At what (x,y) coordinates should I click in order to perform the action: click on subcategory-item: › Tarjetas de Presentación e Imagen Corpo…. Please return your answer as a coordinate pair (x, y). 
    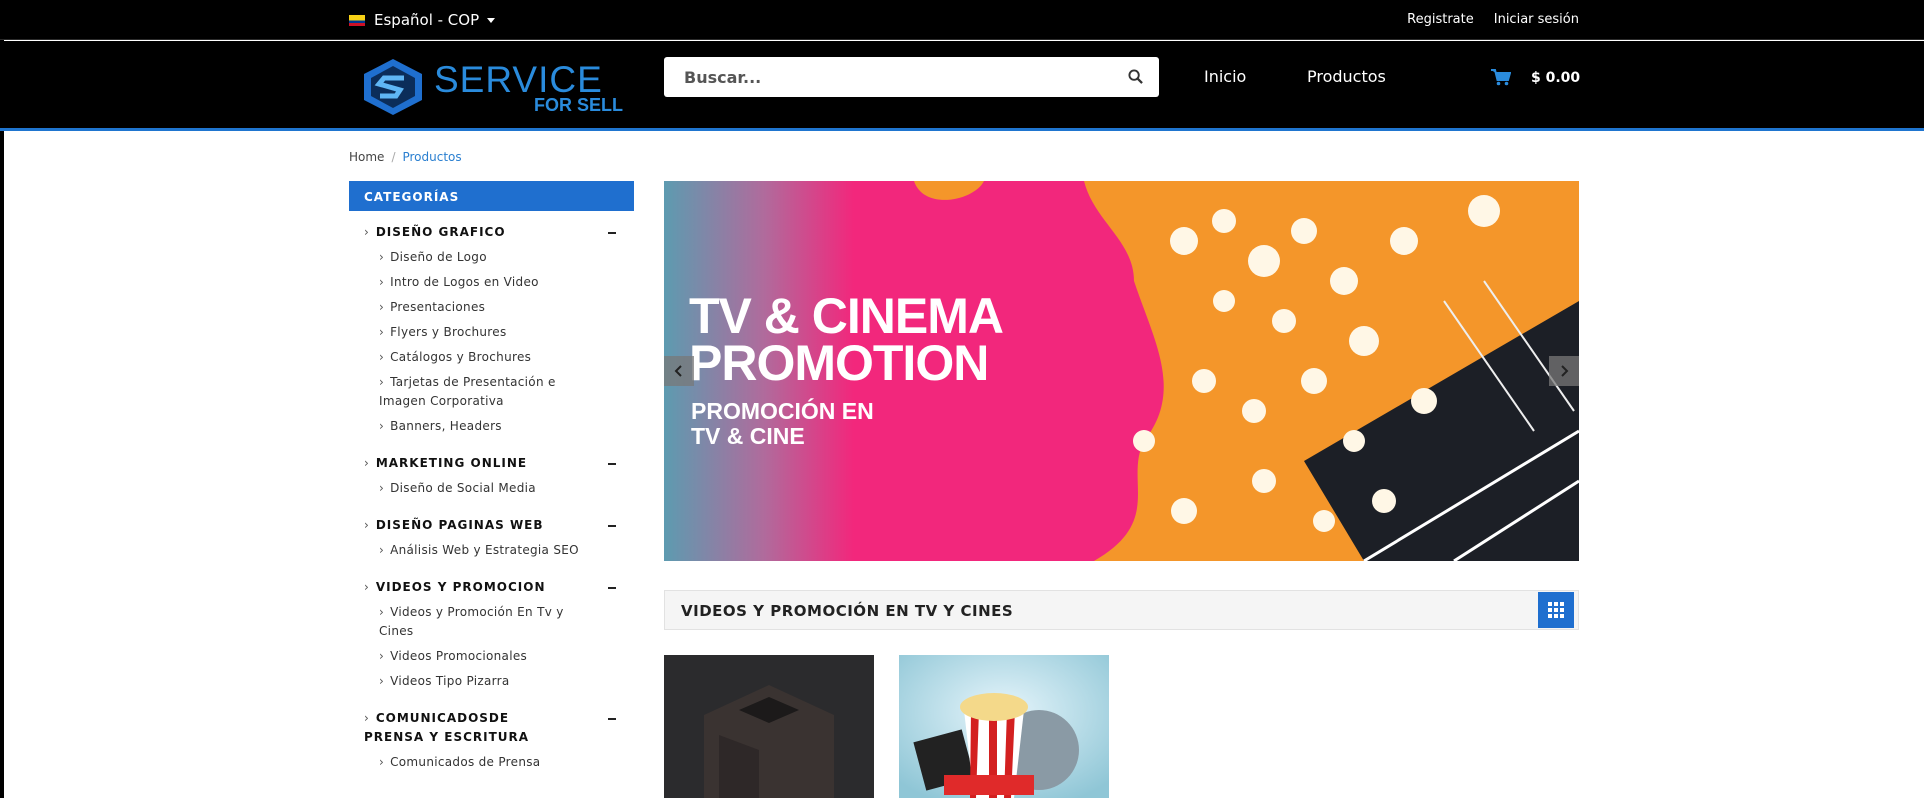
    Looking at the image, I should click on (476, 392).